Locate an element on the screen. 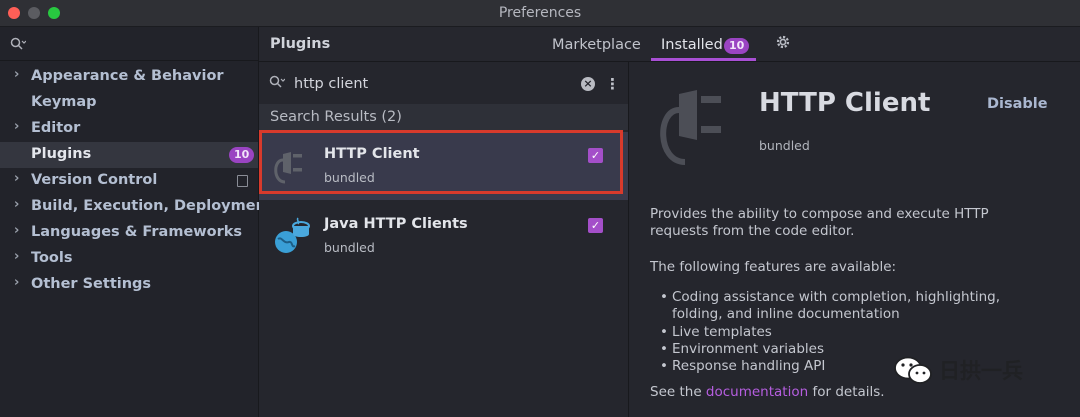 The image size is (1080, 417). disable-button: Disable is located at coordinates (1017, 104).